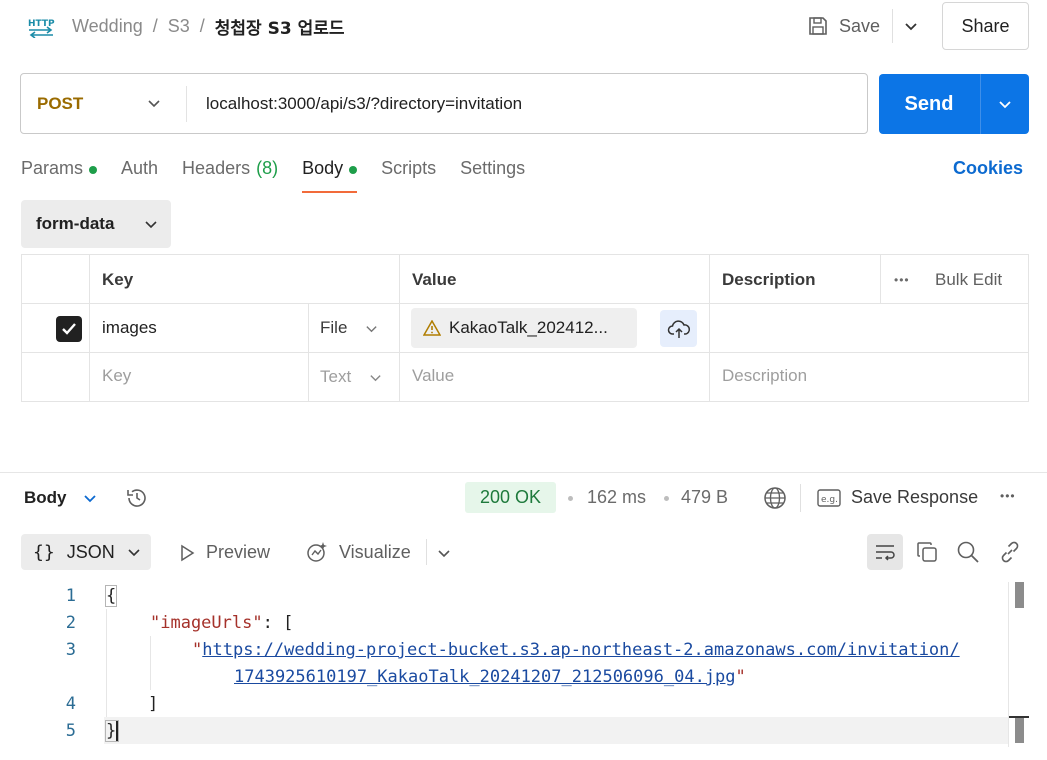 The height and width of the screenshot is (760, 1047). I want to click on tab-body: Body, so click(330, 176).